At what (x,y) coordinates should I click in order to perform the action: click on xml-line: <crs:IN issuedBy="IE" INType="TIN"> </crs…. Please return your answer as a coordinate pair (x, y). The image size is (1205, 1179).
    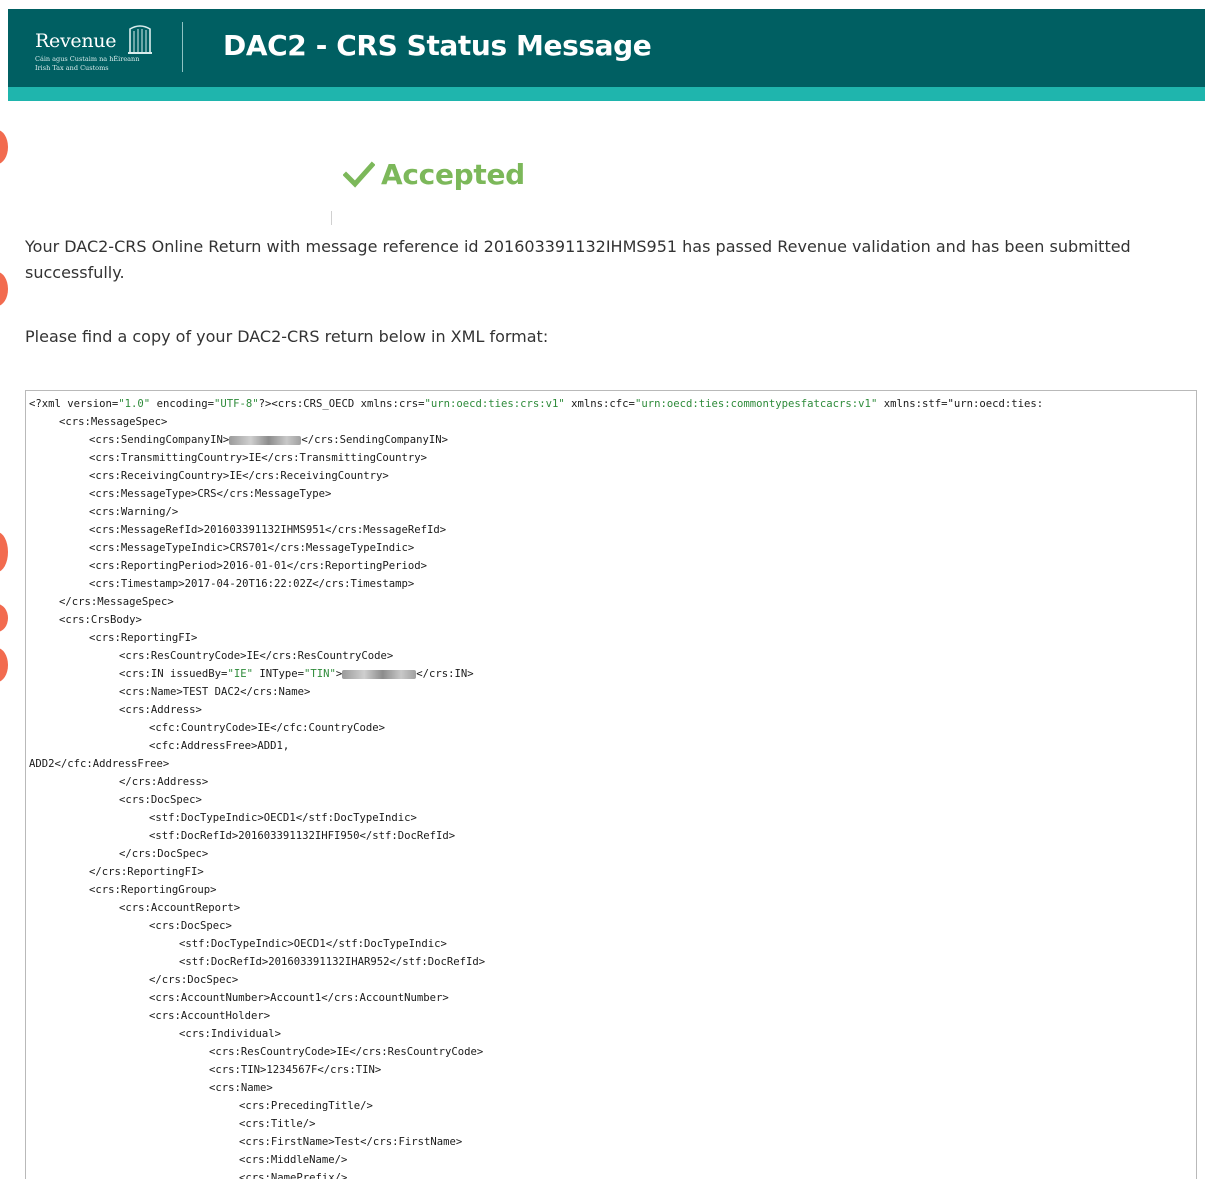
    Looking at the image, I should click on (296, 674).